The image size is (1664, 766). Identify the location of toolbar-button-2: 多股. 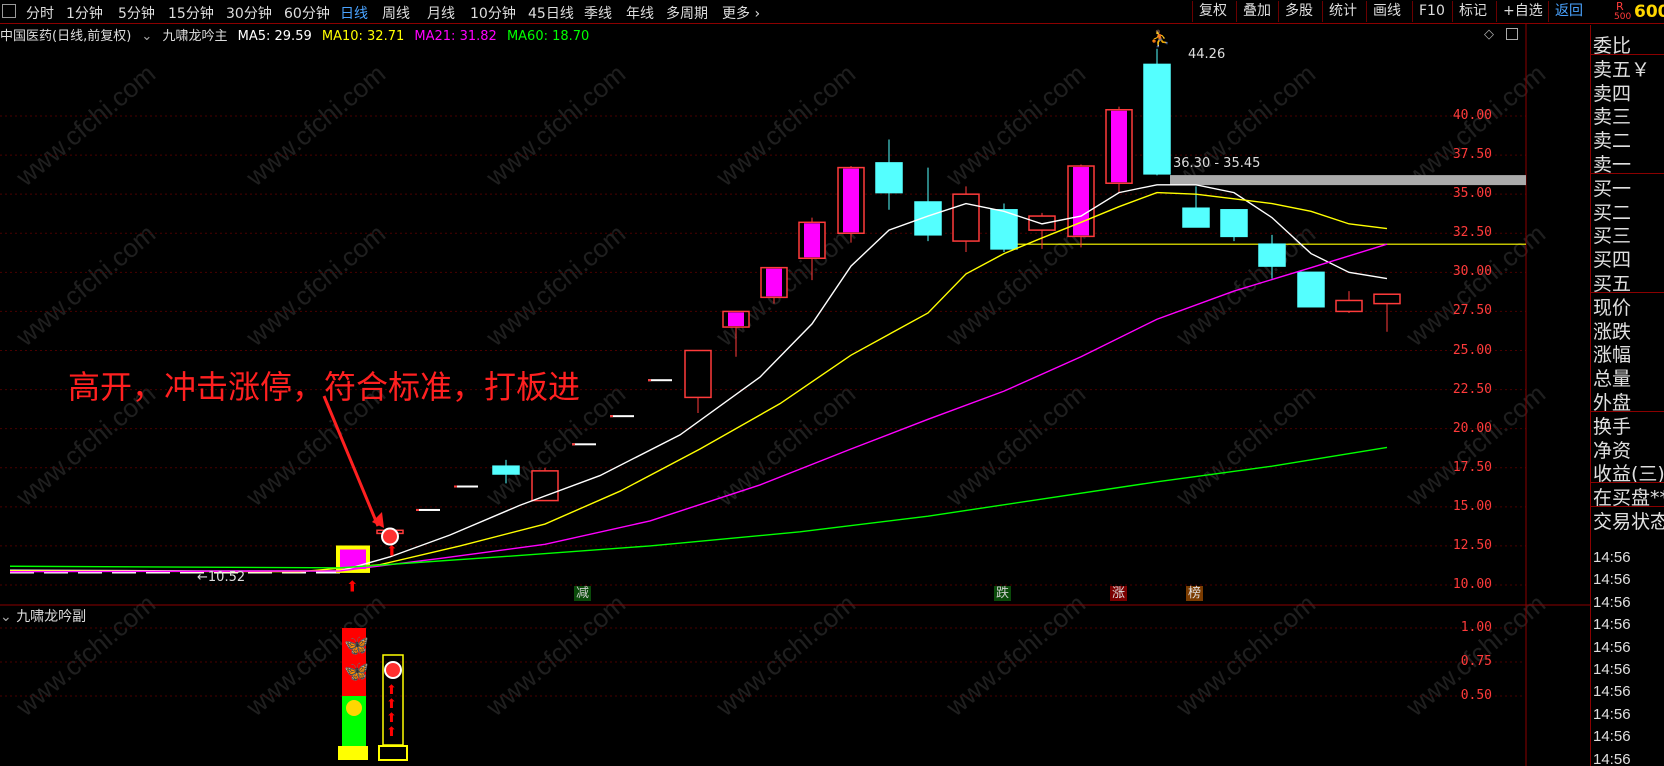
(1298, 11).